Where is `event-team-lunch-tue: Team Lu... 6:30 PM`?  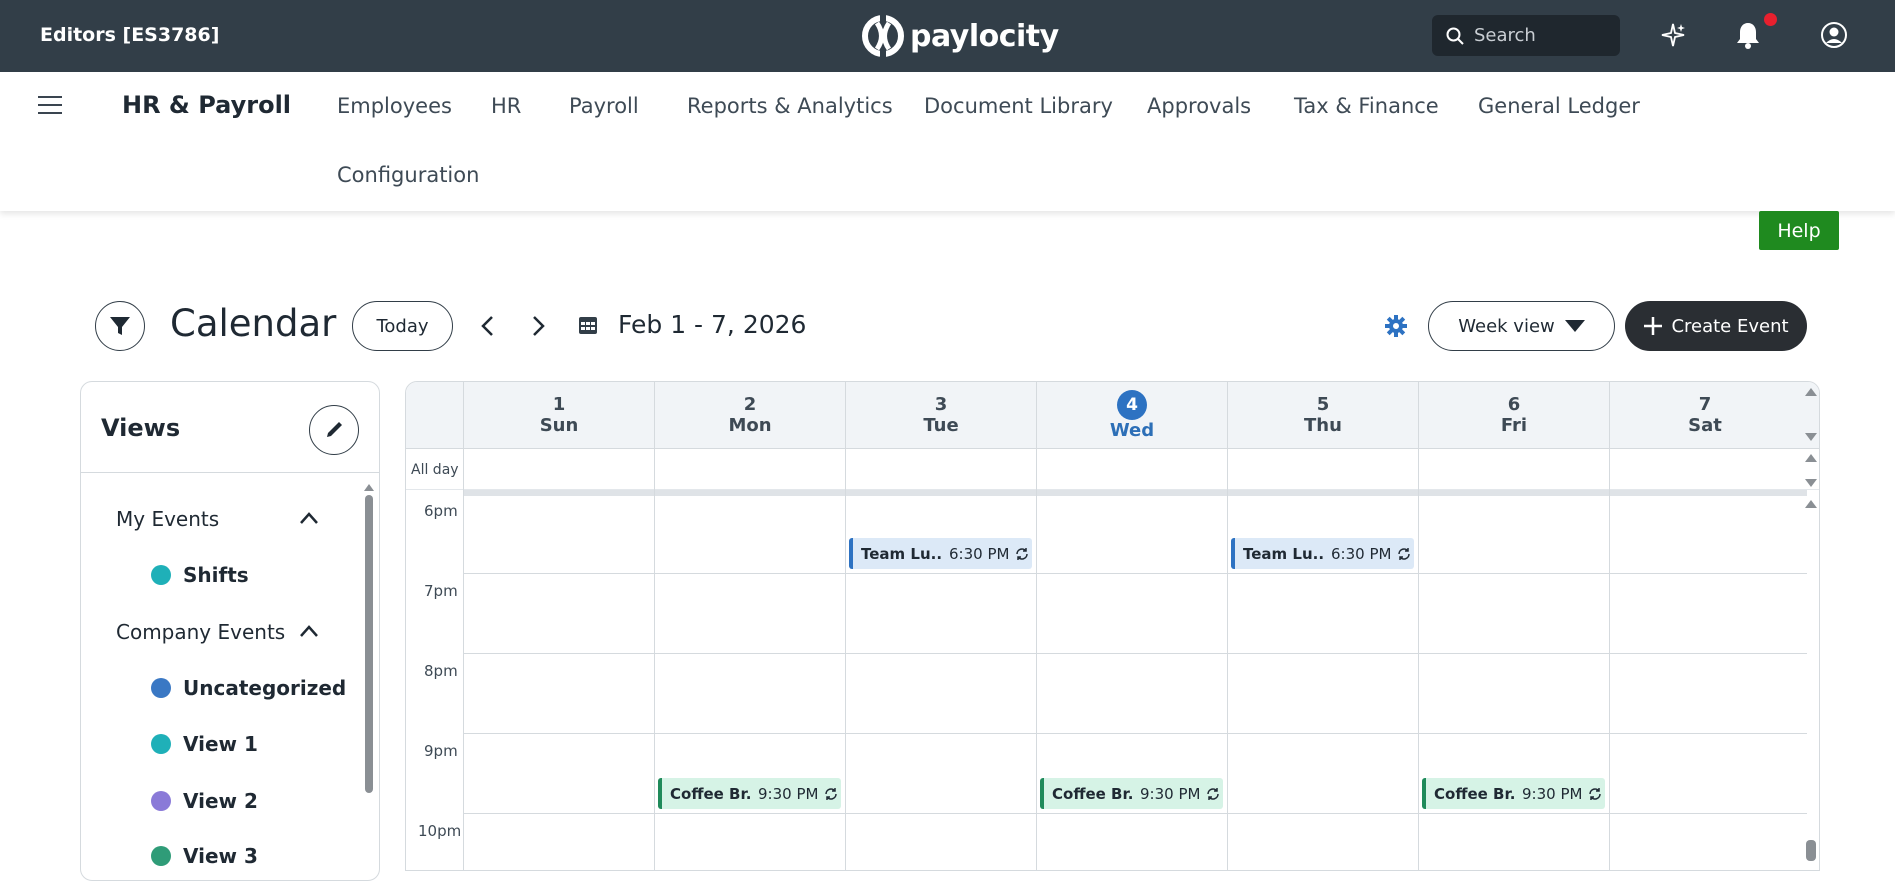
event-team-lunch-tue: Team Lu... 6:30 PM is located at coordinates (940, 553).